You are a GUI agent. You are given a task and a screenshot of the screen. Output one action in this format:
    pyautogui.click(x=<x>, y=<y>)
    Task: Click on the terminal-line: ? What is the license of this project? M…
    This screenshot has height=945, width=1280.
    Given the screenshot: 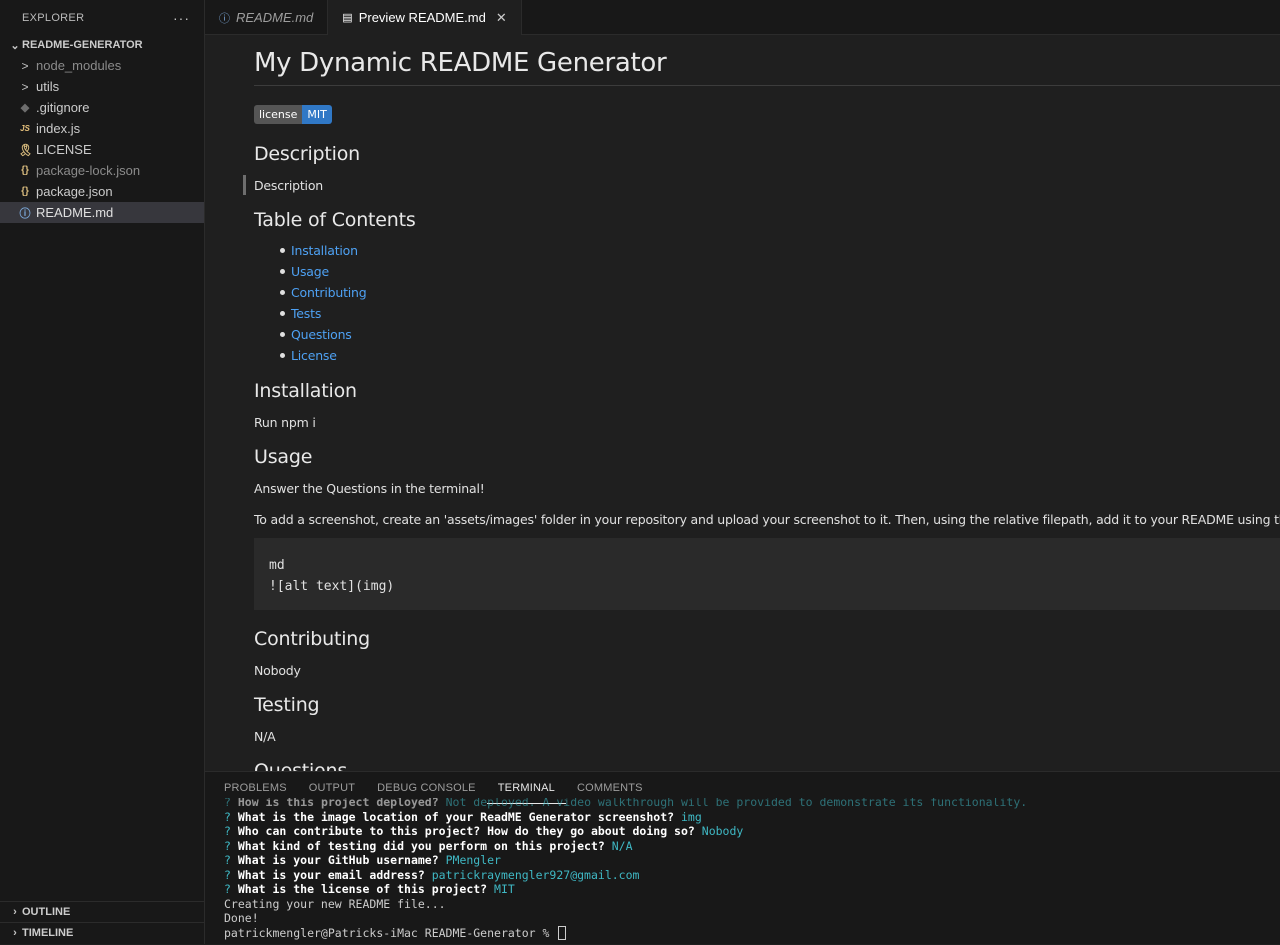 What is the action you would take?
    pyautogui.click(x=752, y=889)
    